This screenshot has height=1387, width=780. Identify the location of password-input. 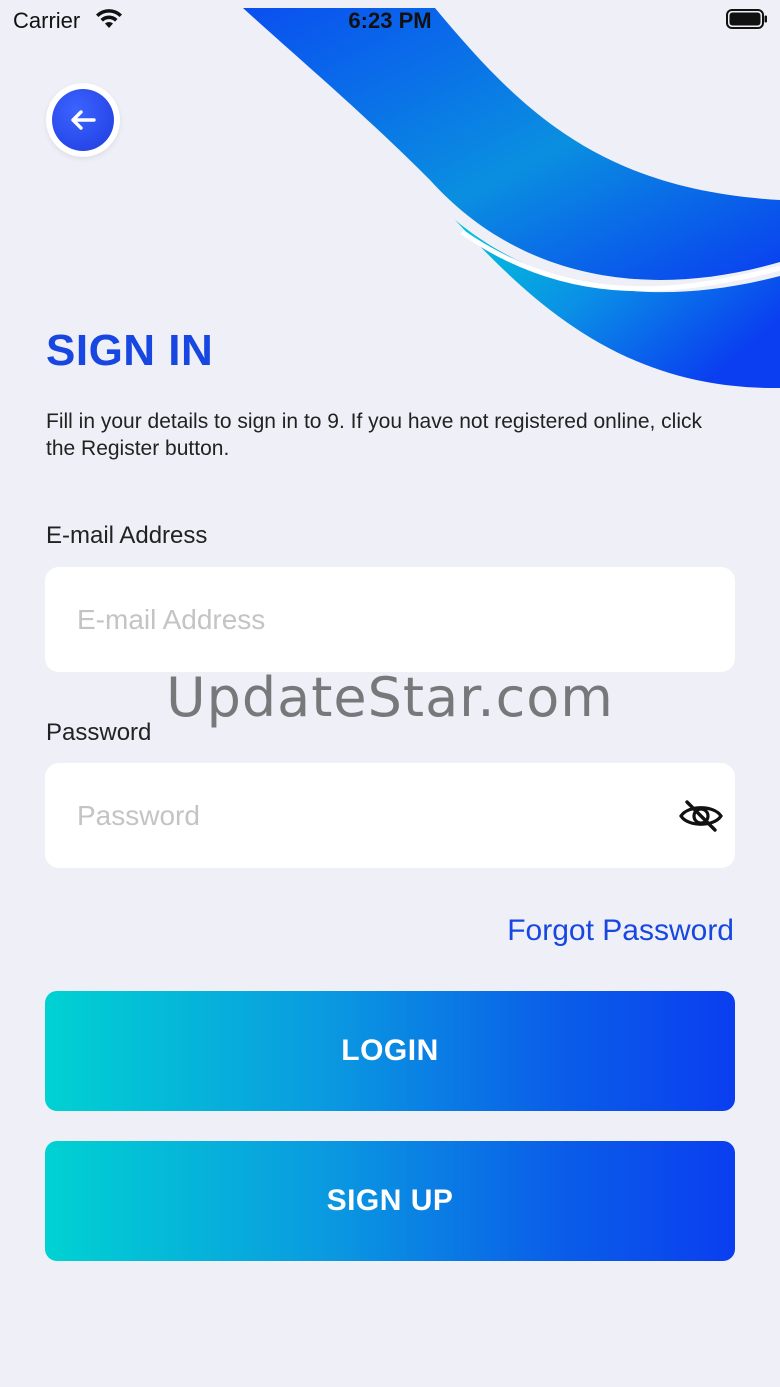
(390, 815).